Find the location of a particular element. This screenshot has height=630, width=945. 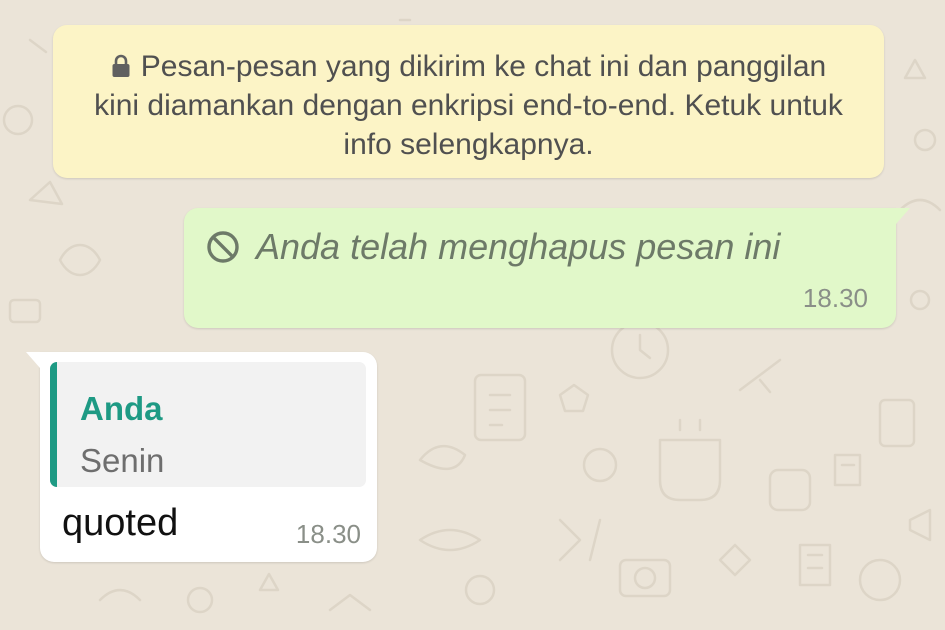

quote-author: Anda is located at coordinates (121, 408).